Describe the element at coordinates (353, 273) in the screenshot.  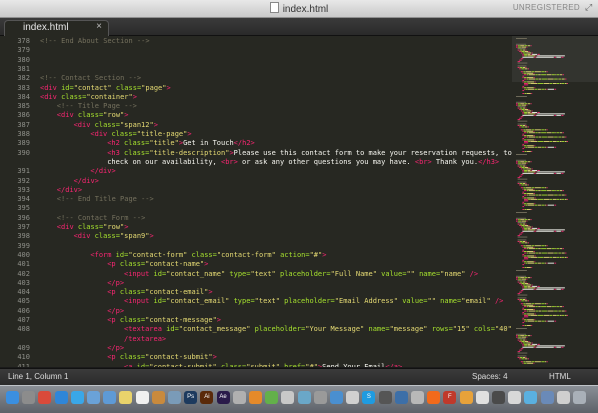
I see `code-token: "Full Name"` at that location.